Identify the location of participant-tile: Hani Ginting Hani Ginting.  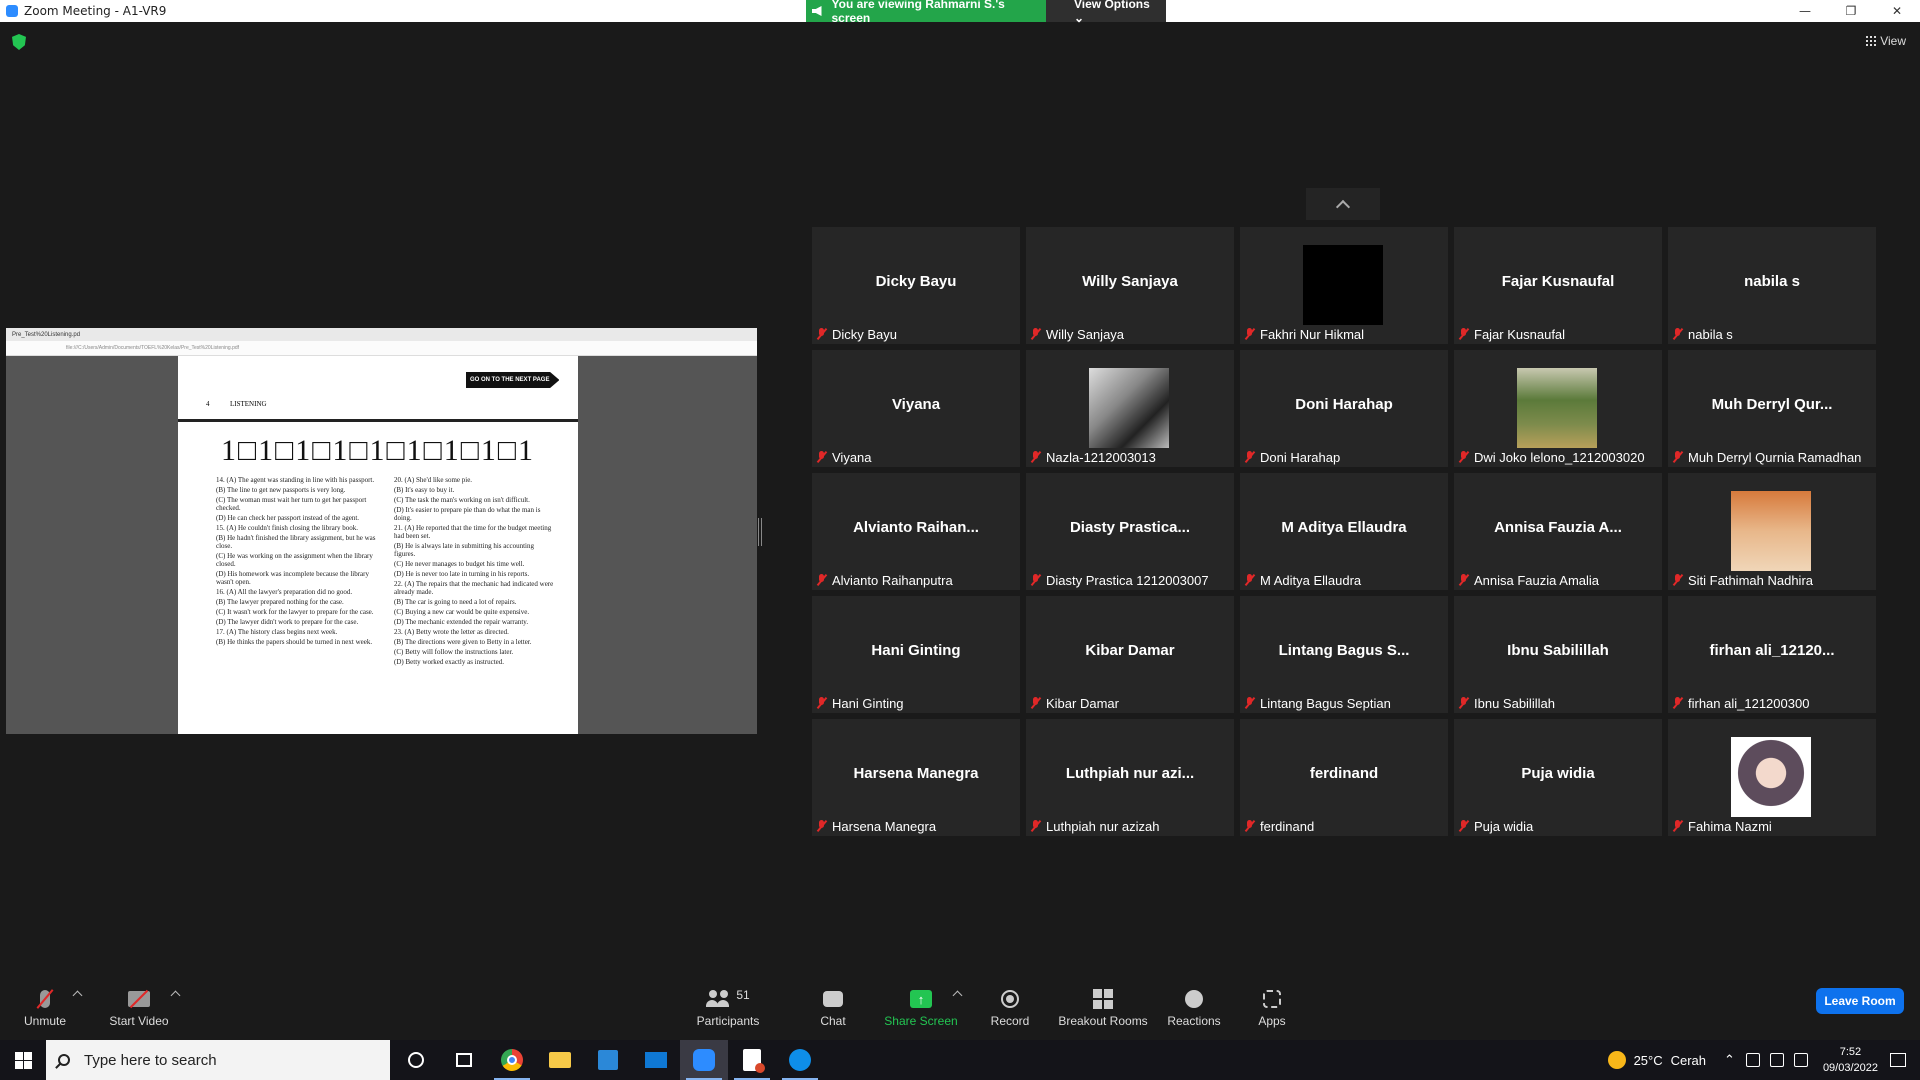
(916, 654).